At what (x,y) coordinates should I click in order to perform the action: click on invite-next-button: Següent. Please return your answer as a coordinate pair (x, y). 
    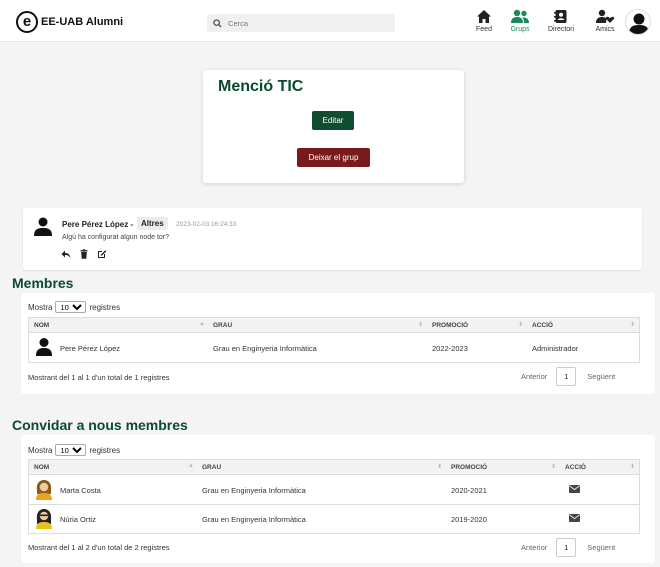
    Looking at the image, I should click on (601, 547).